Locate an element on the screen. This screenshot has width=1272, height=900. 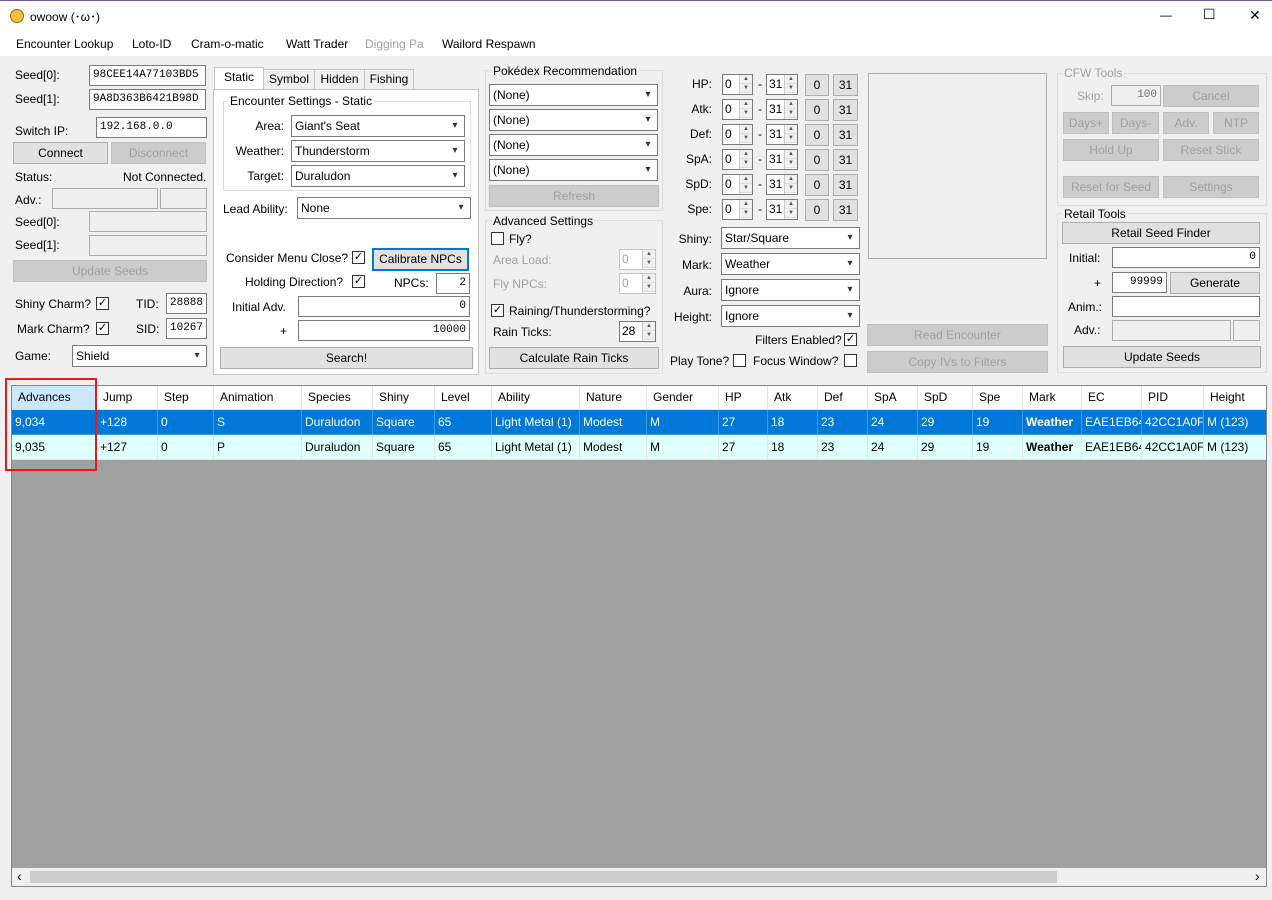
tab-static: Static is located at coordinates (239, 78).